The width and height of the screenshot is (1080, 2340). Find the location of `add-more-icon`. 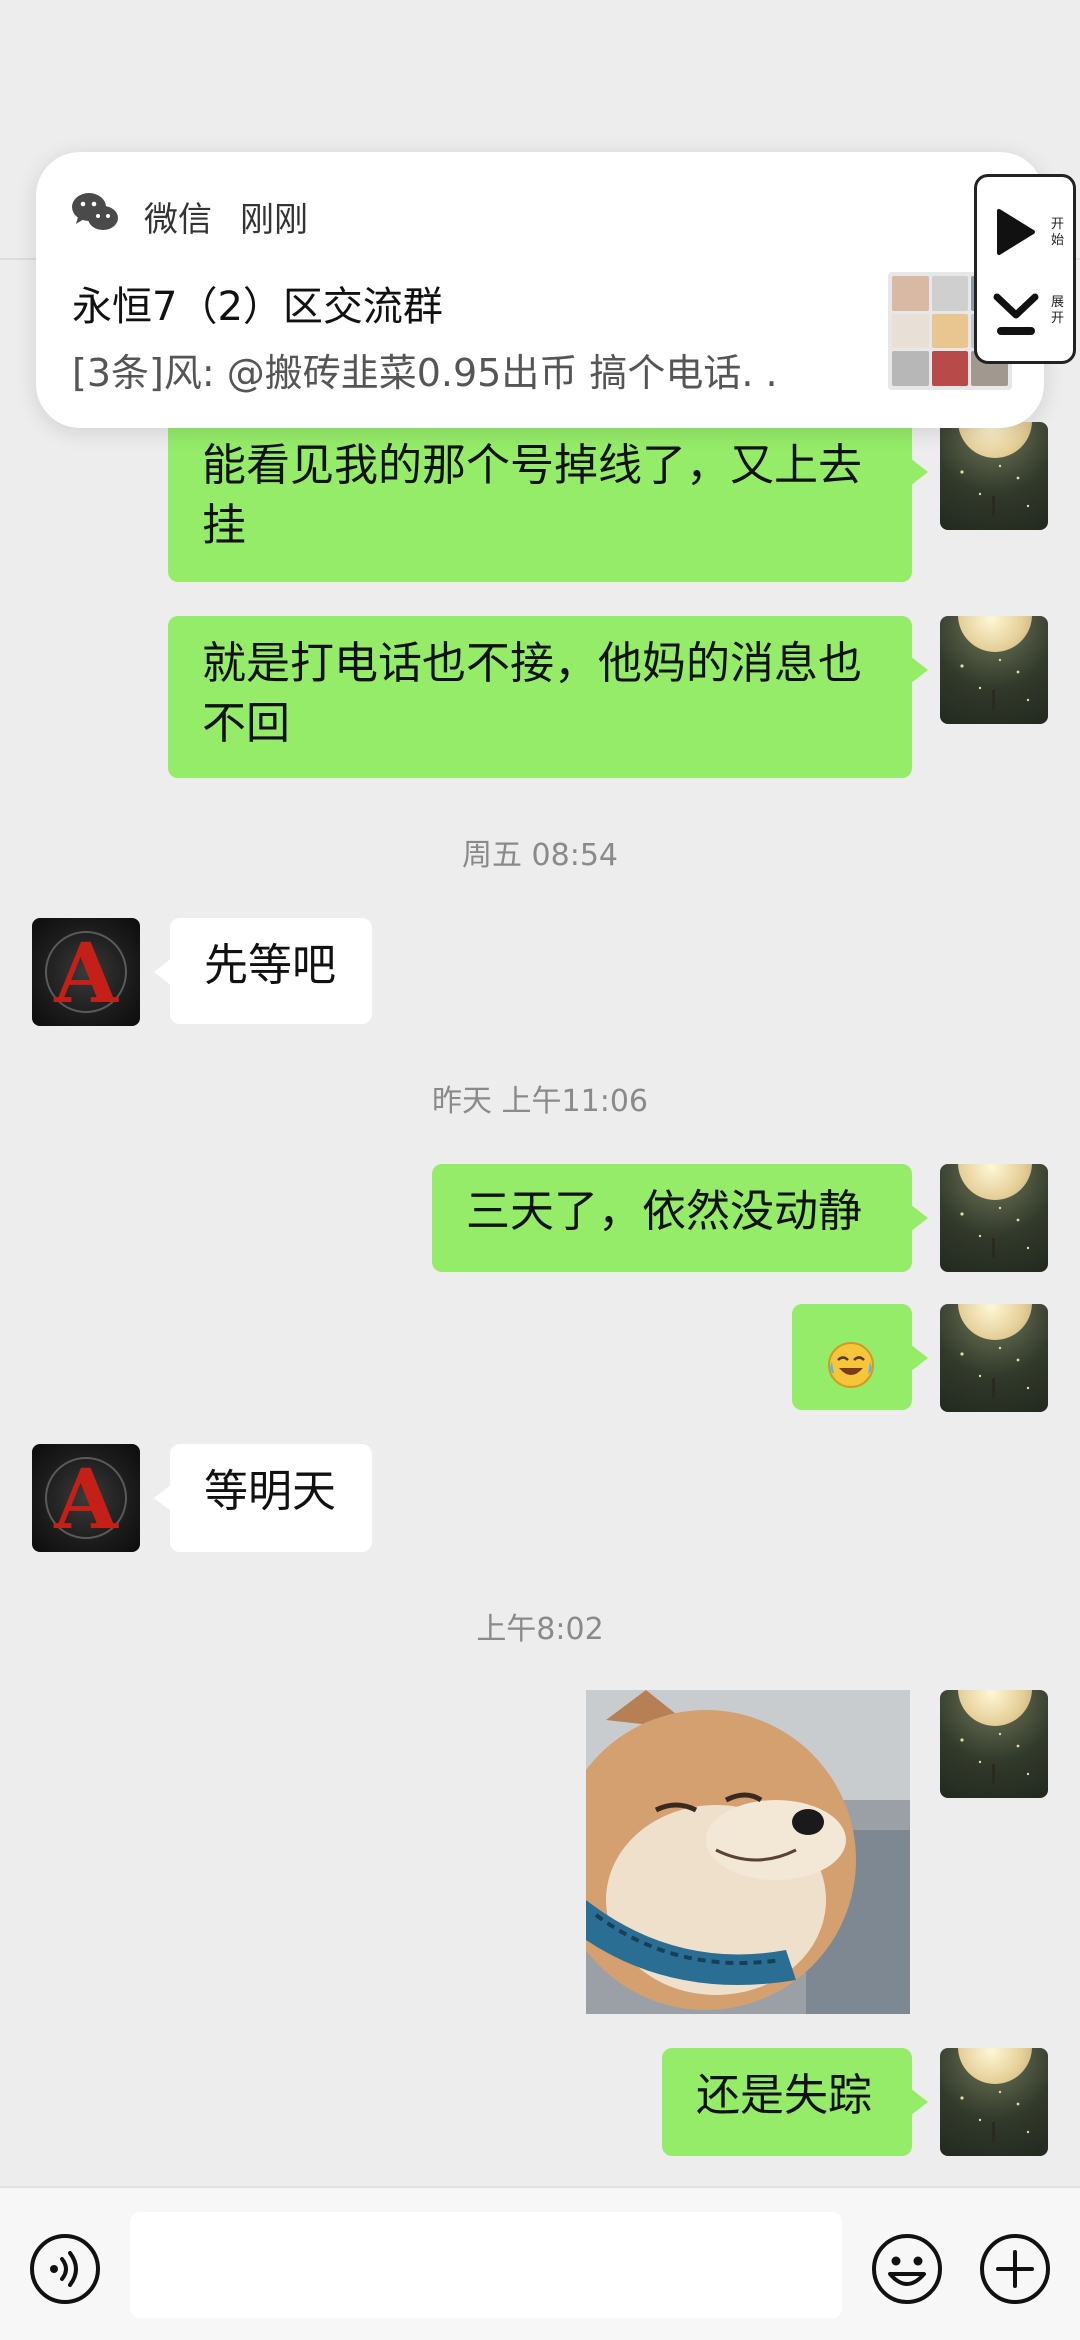

add-more-icon is located at coordinates (1015, 2269).